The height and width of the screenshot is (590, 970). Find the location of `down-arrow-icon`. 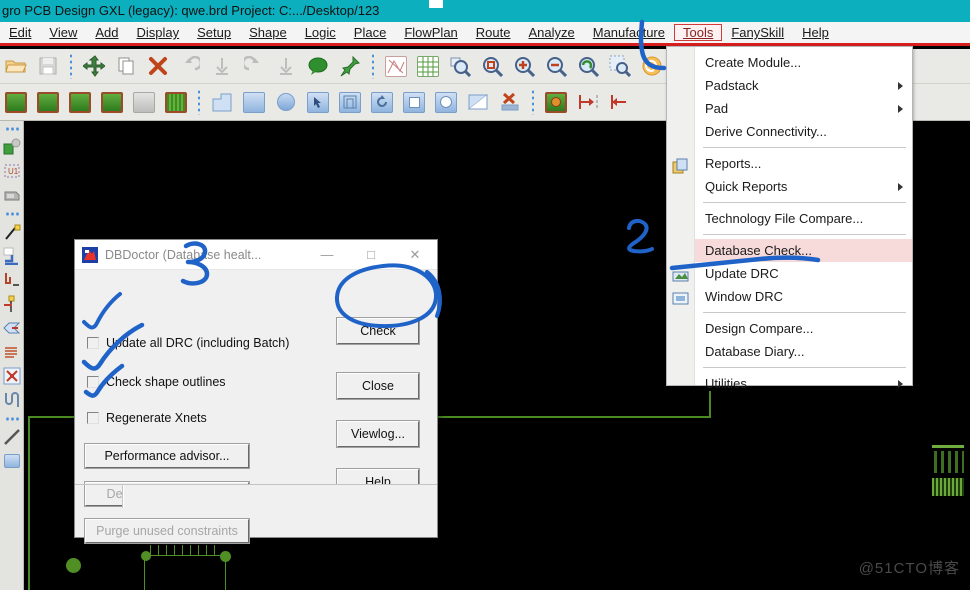

down-arrow-icon is located at coordinates (222, 66).